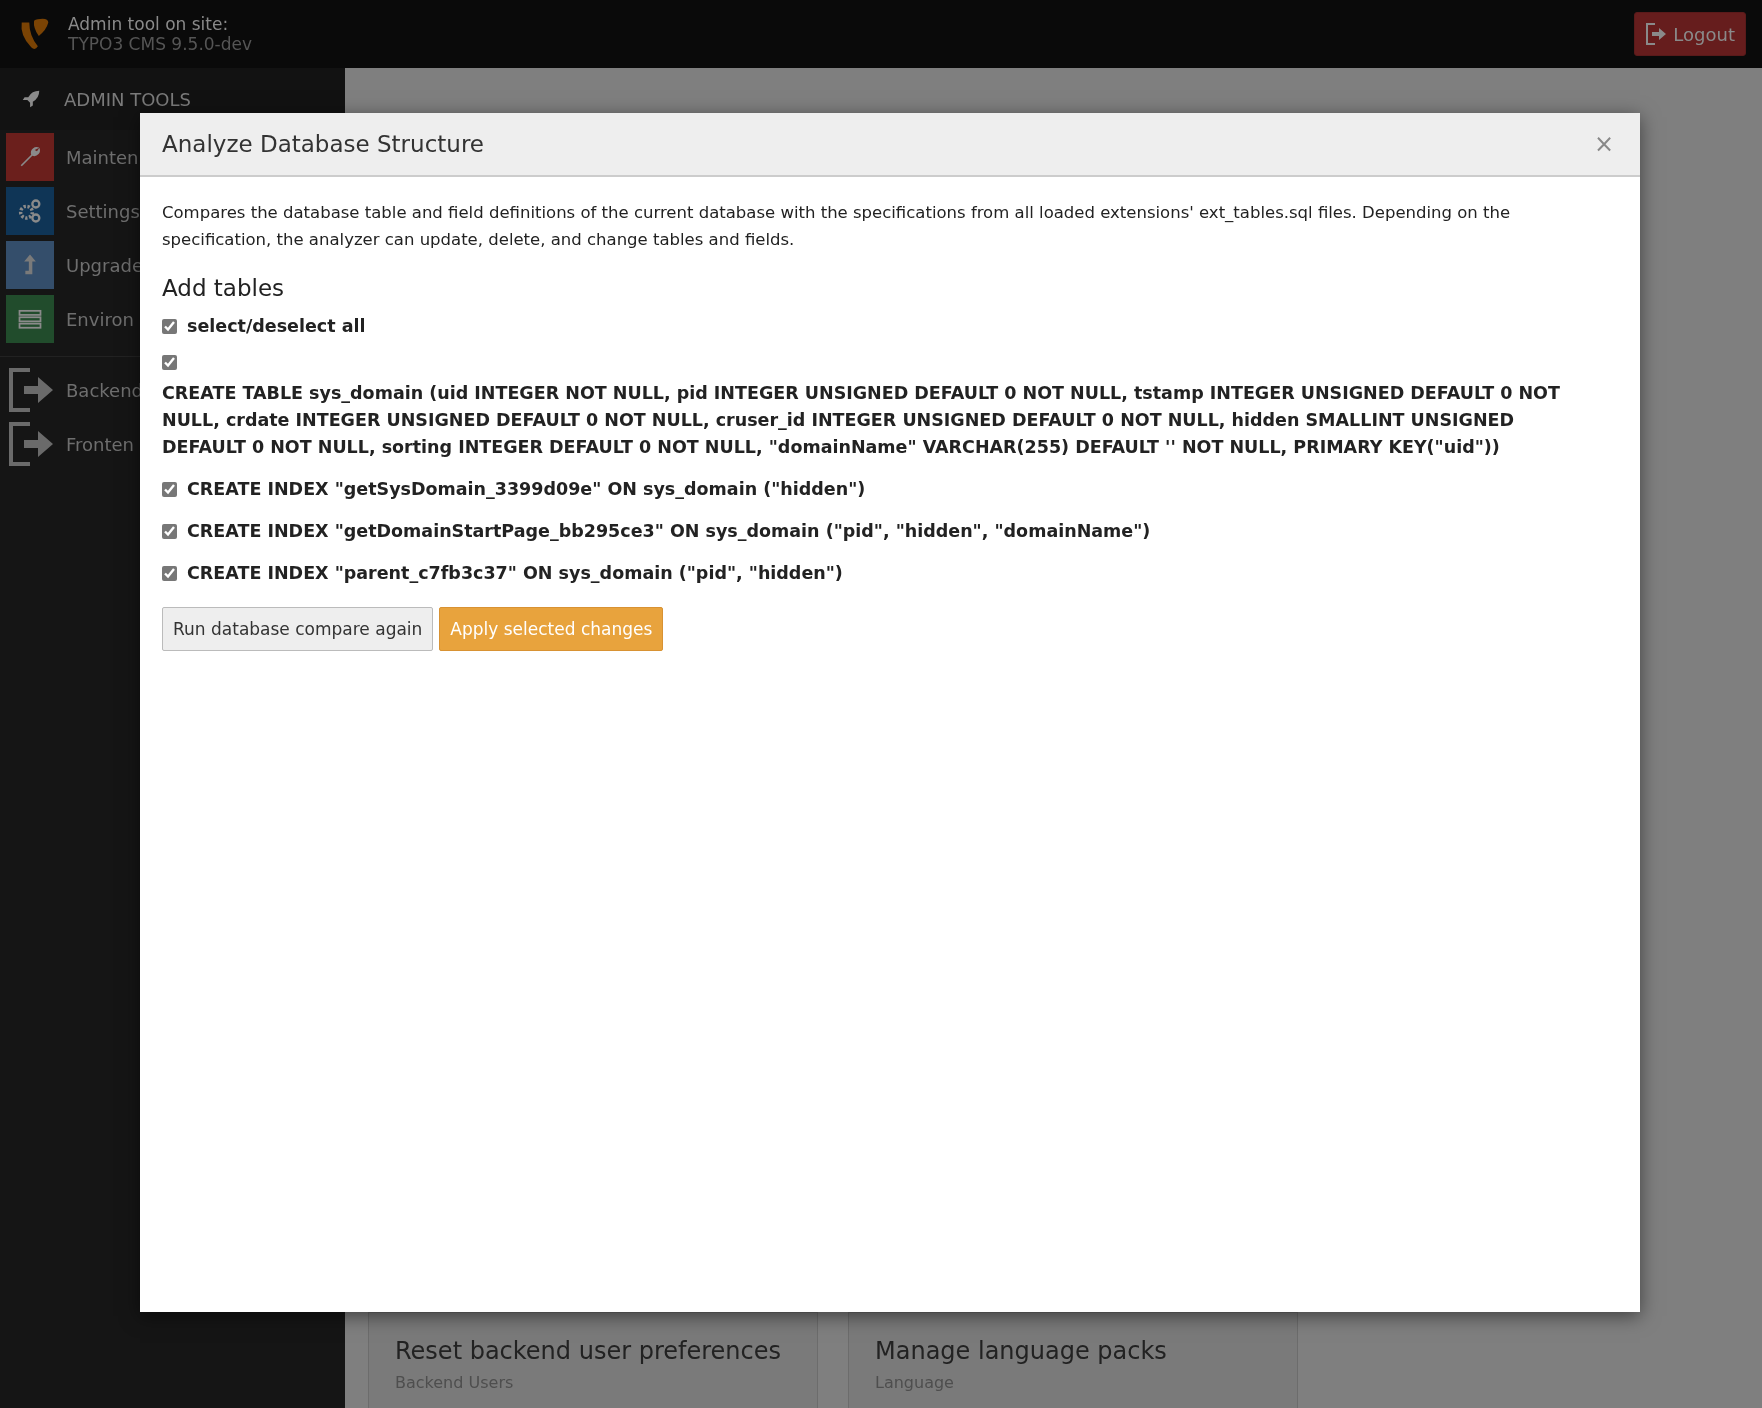  Describe the element at coordinates (127, 99) in the screenshot. I see `sidebar-heading: ADMIN TOOLS` at that location.